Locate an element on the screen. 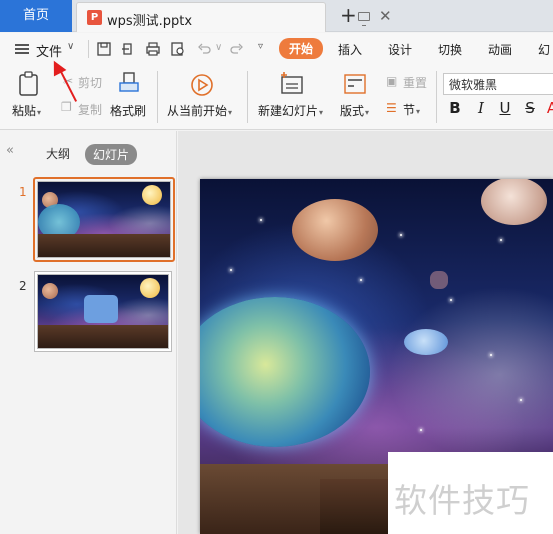 The width and height of the screenshot is (553, 534). from-current-button: 从当前开始▾ is located at coordinates (199, 110).